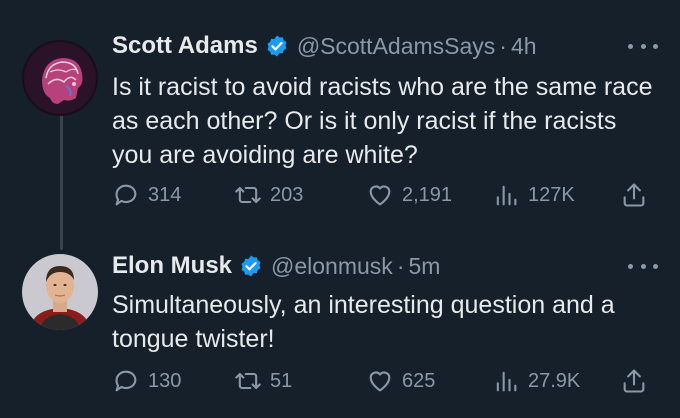 The width and height of the screenshot is (680, 418). I want to click on tweet-actions: 314 203 2,191 127K, so click(386, 195).